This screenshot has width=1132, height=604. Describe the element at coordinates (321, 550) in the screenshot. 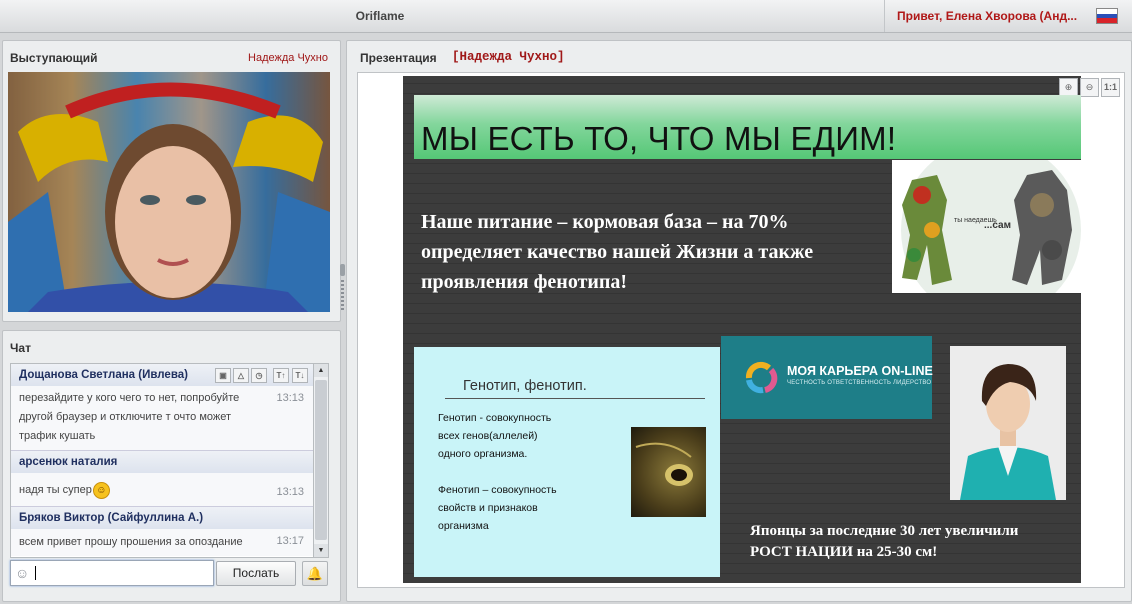

I see `scroll-down-icon: ▼` at that location.